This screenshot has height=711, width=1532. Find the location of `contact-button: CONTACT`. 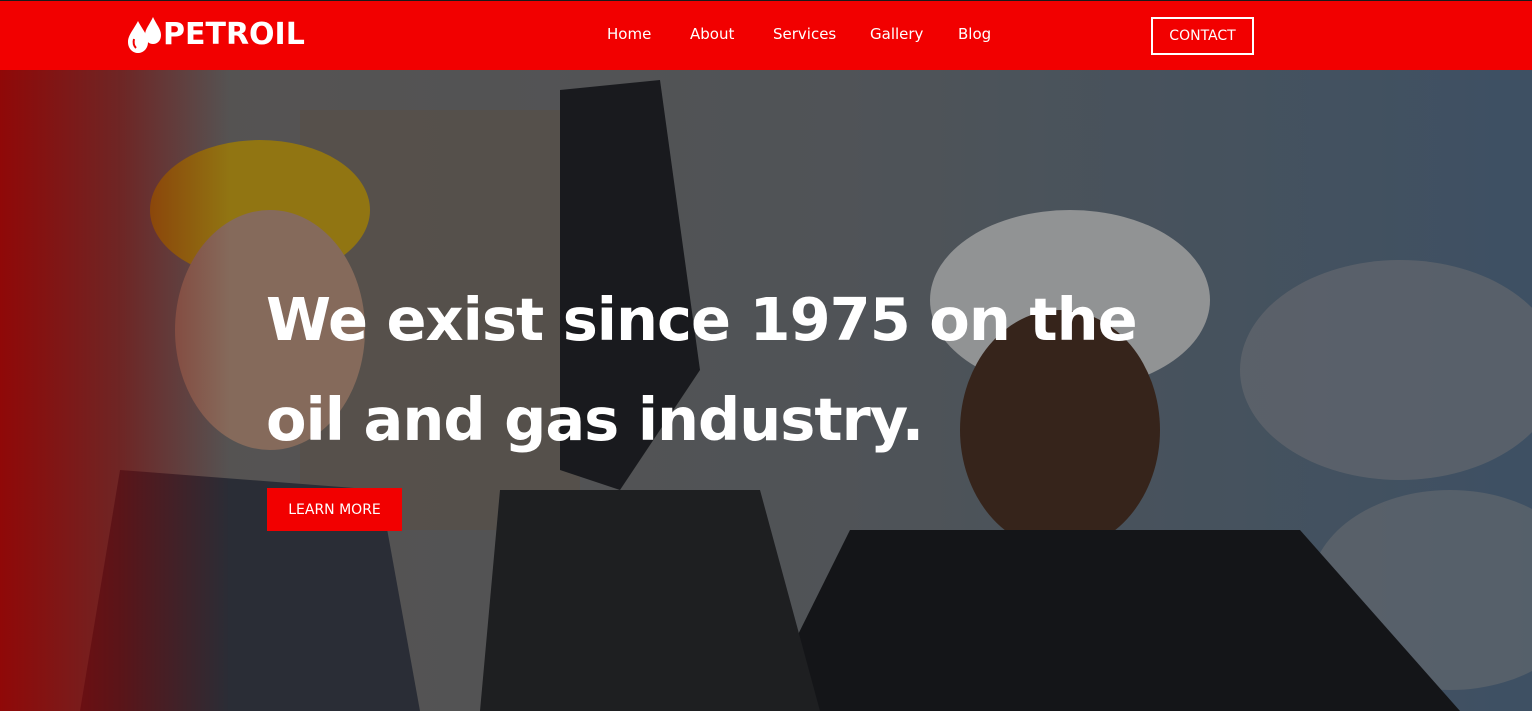

contact-button: CONTACT is located at coordinates (1202, 36).